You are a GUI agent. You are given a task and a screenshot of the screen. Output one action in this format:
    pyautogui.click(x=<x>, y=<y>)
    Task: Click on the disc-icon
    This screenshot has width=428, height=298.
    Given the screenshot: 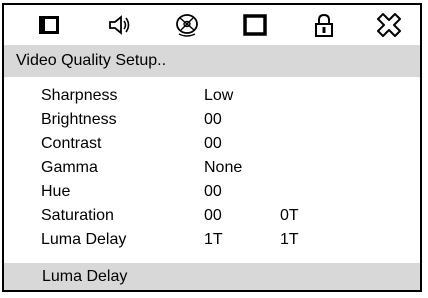 What is the action you would take?
    pyautogui.click(x=187, y=25)
    